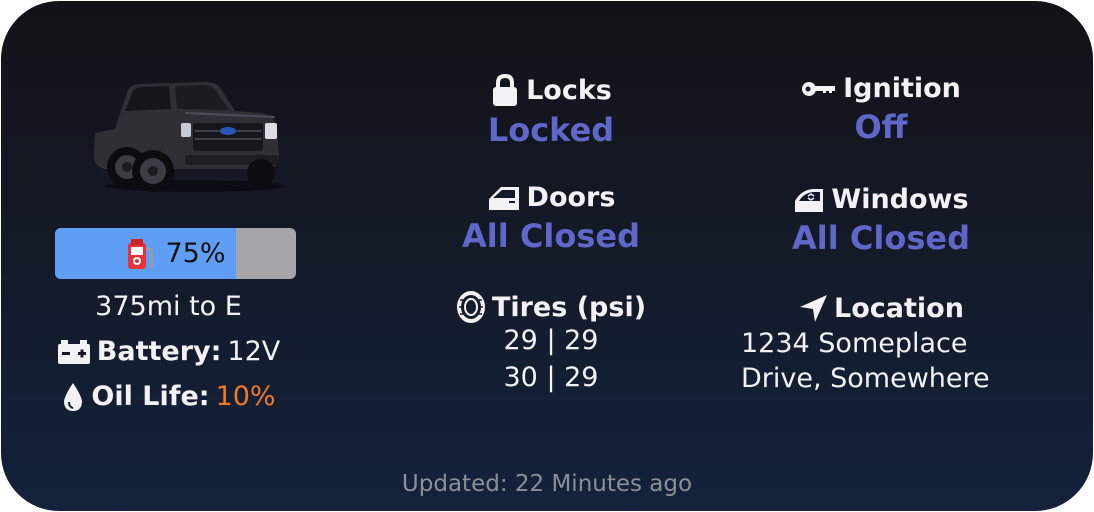 The width and height of the screenshot is (1094, 512). I want to click on fuel-percent: 75%, so click(195, 253).